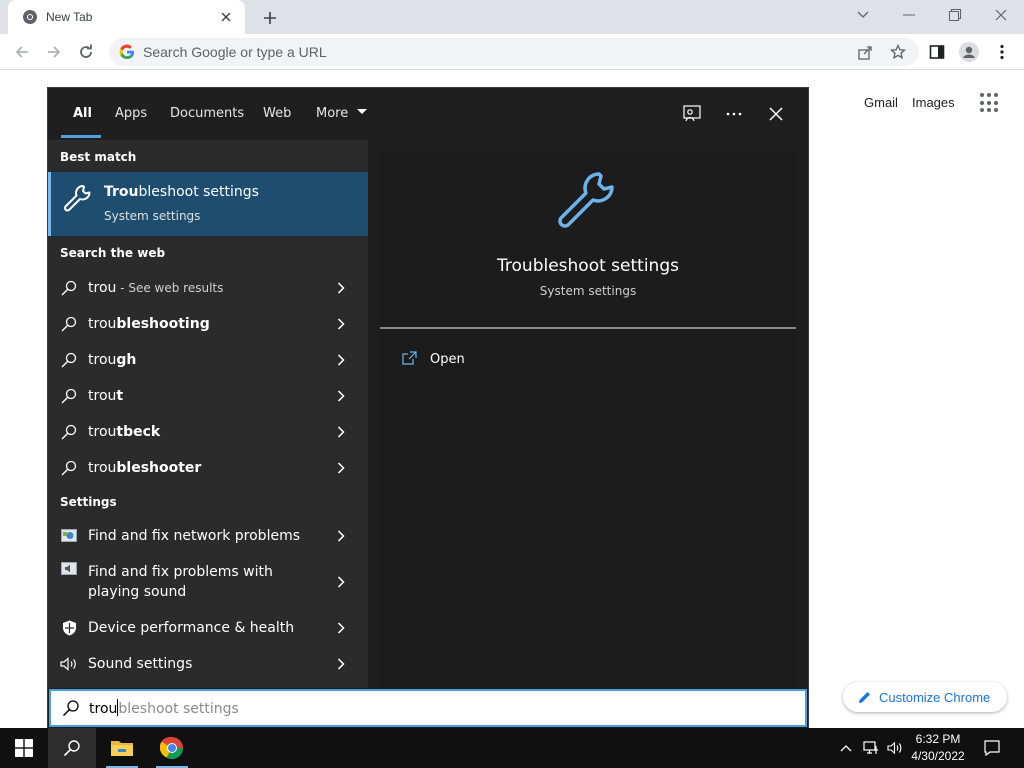  What do you see at coordinates (235, 52) in the screenshot?
I see `omnibox-placeholder: Search Google or type a URL` at bounding box center [235, 52].